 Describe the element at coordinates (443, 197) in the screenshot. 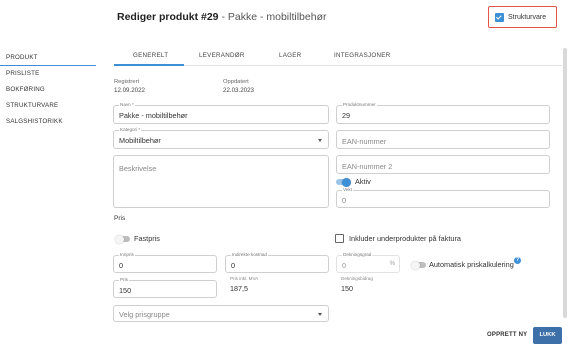

I see `vekt-field: Vekt 0` at that location.